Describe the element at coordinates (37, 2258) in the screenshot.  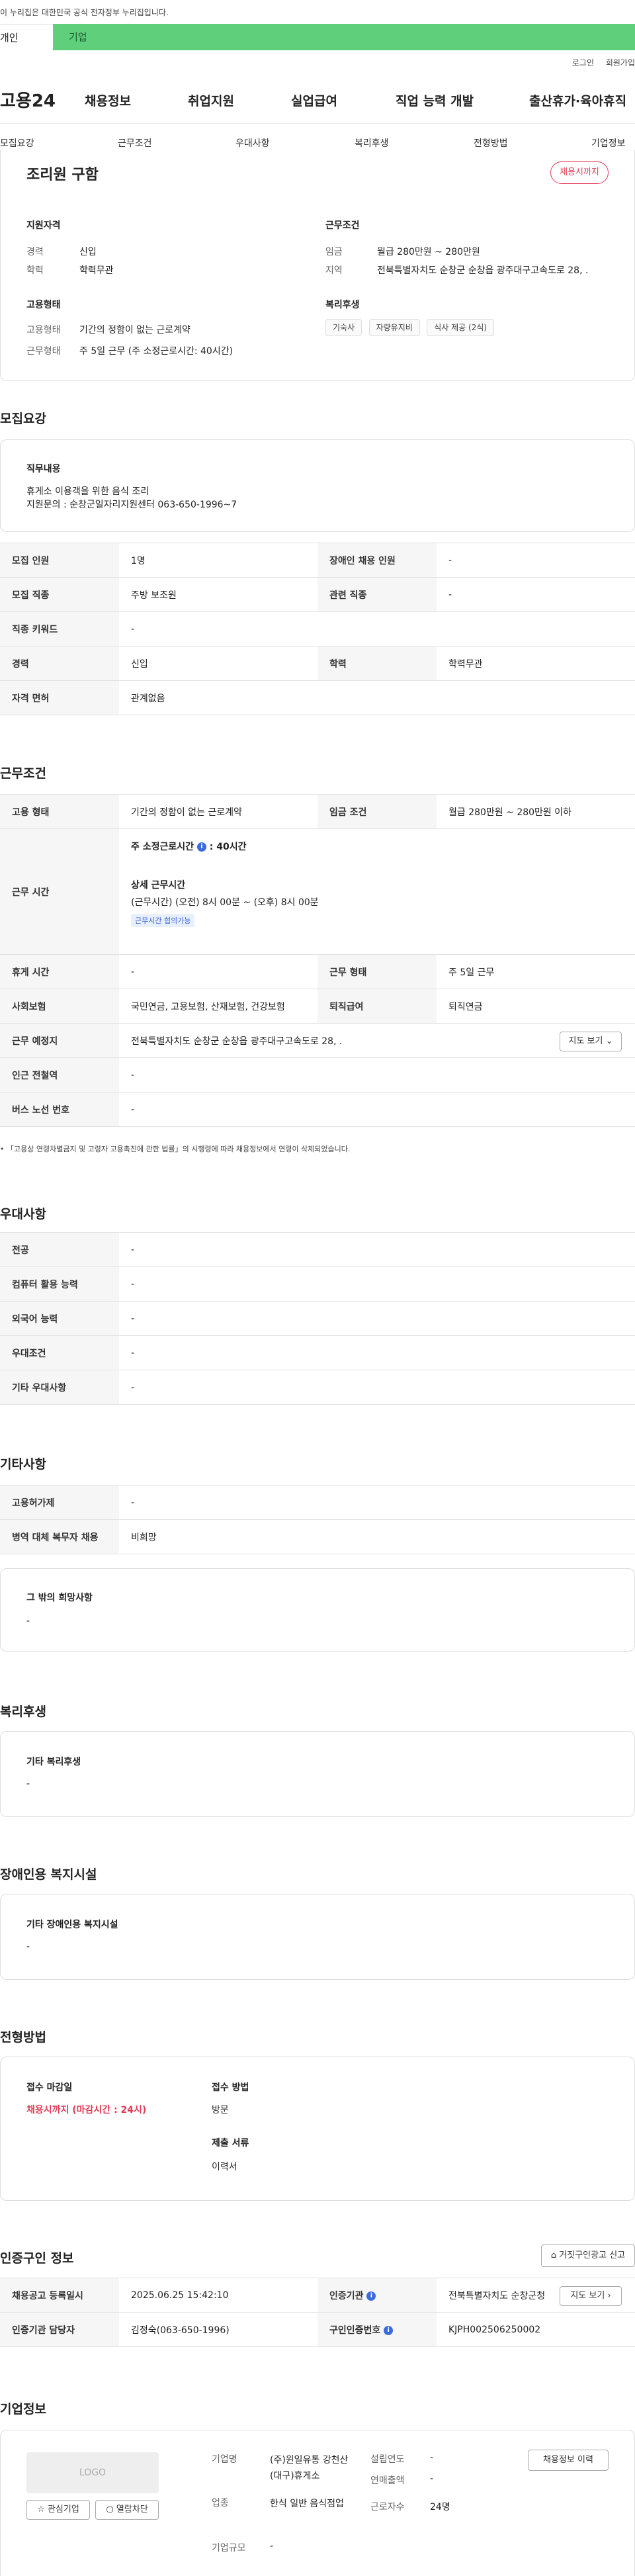
I see `section-title-cert: 인증구인 정보` at that location.